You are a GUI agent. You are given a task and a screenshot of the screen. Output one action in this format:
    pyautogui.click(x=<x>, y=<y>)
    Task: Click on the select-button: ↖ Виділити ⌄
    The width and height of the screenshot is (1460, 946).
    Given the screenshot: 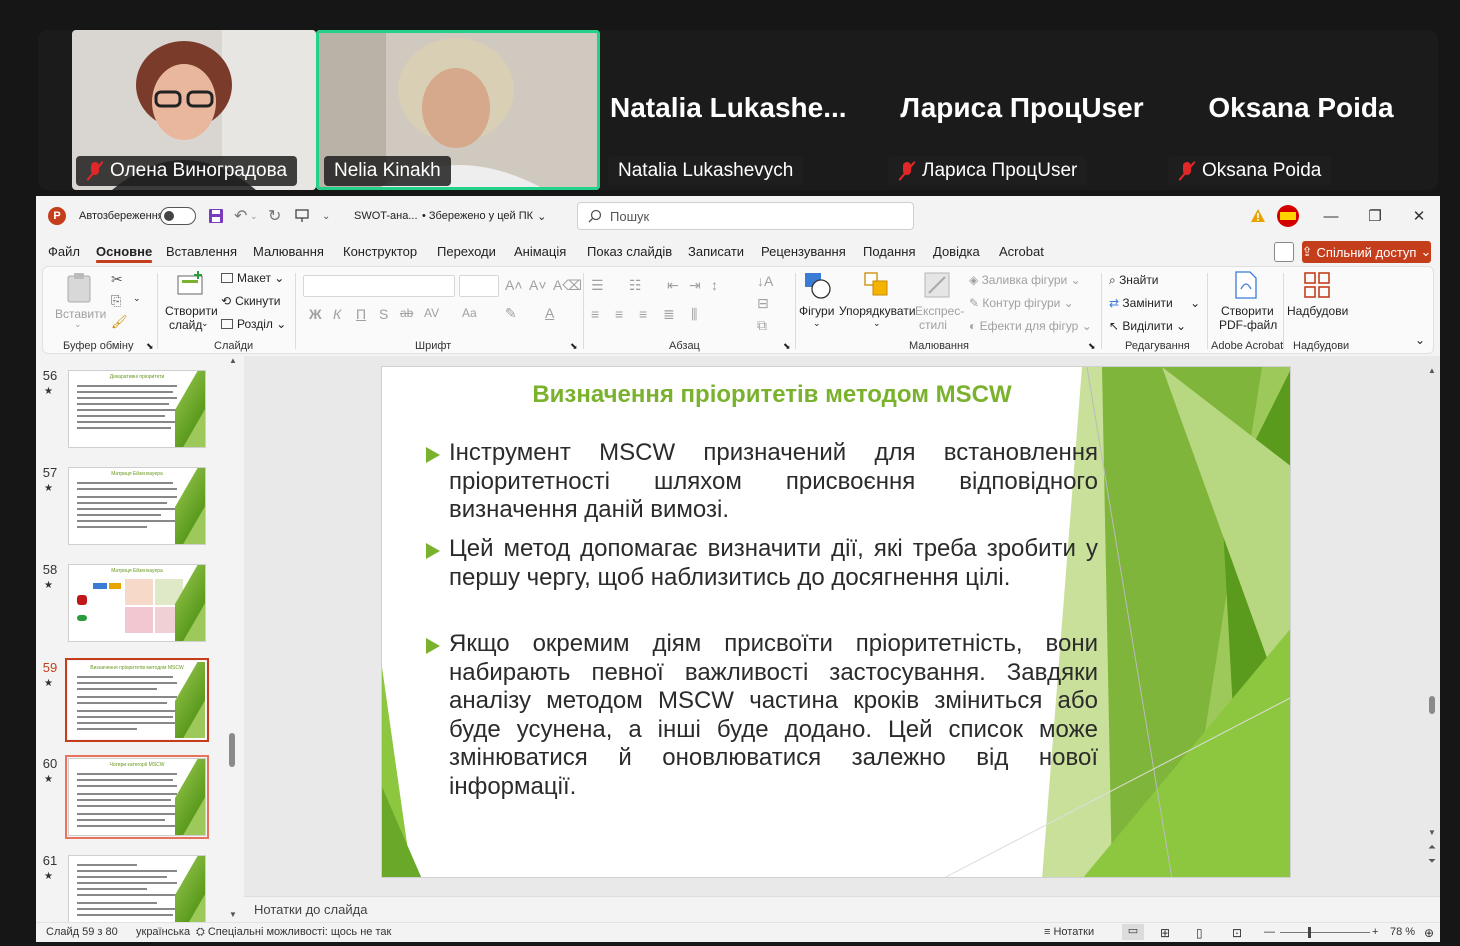 What is the action you would take?
    pyautogui.click(x=1147, y=326)
    